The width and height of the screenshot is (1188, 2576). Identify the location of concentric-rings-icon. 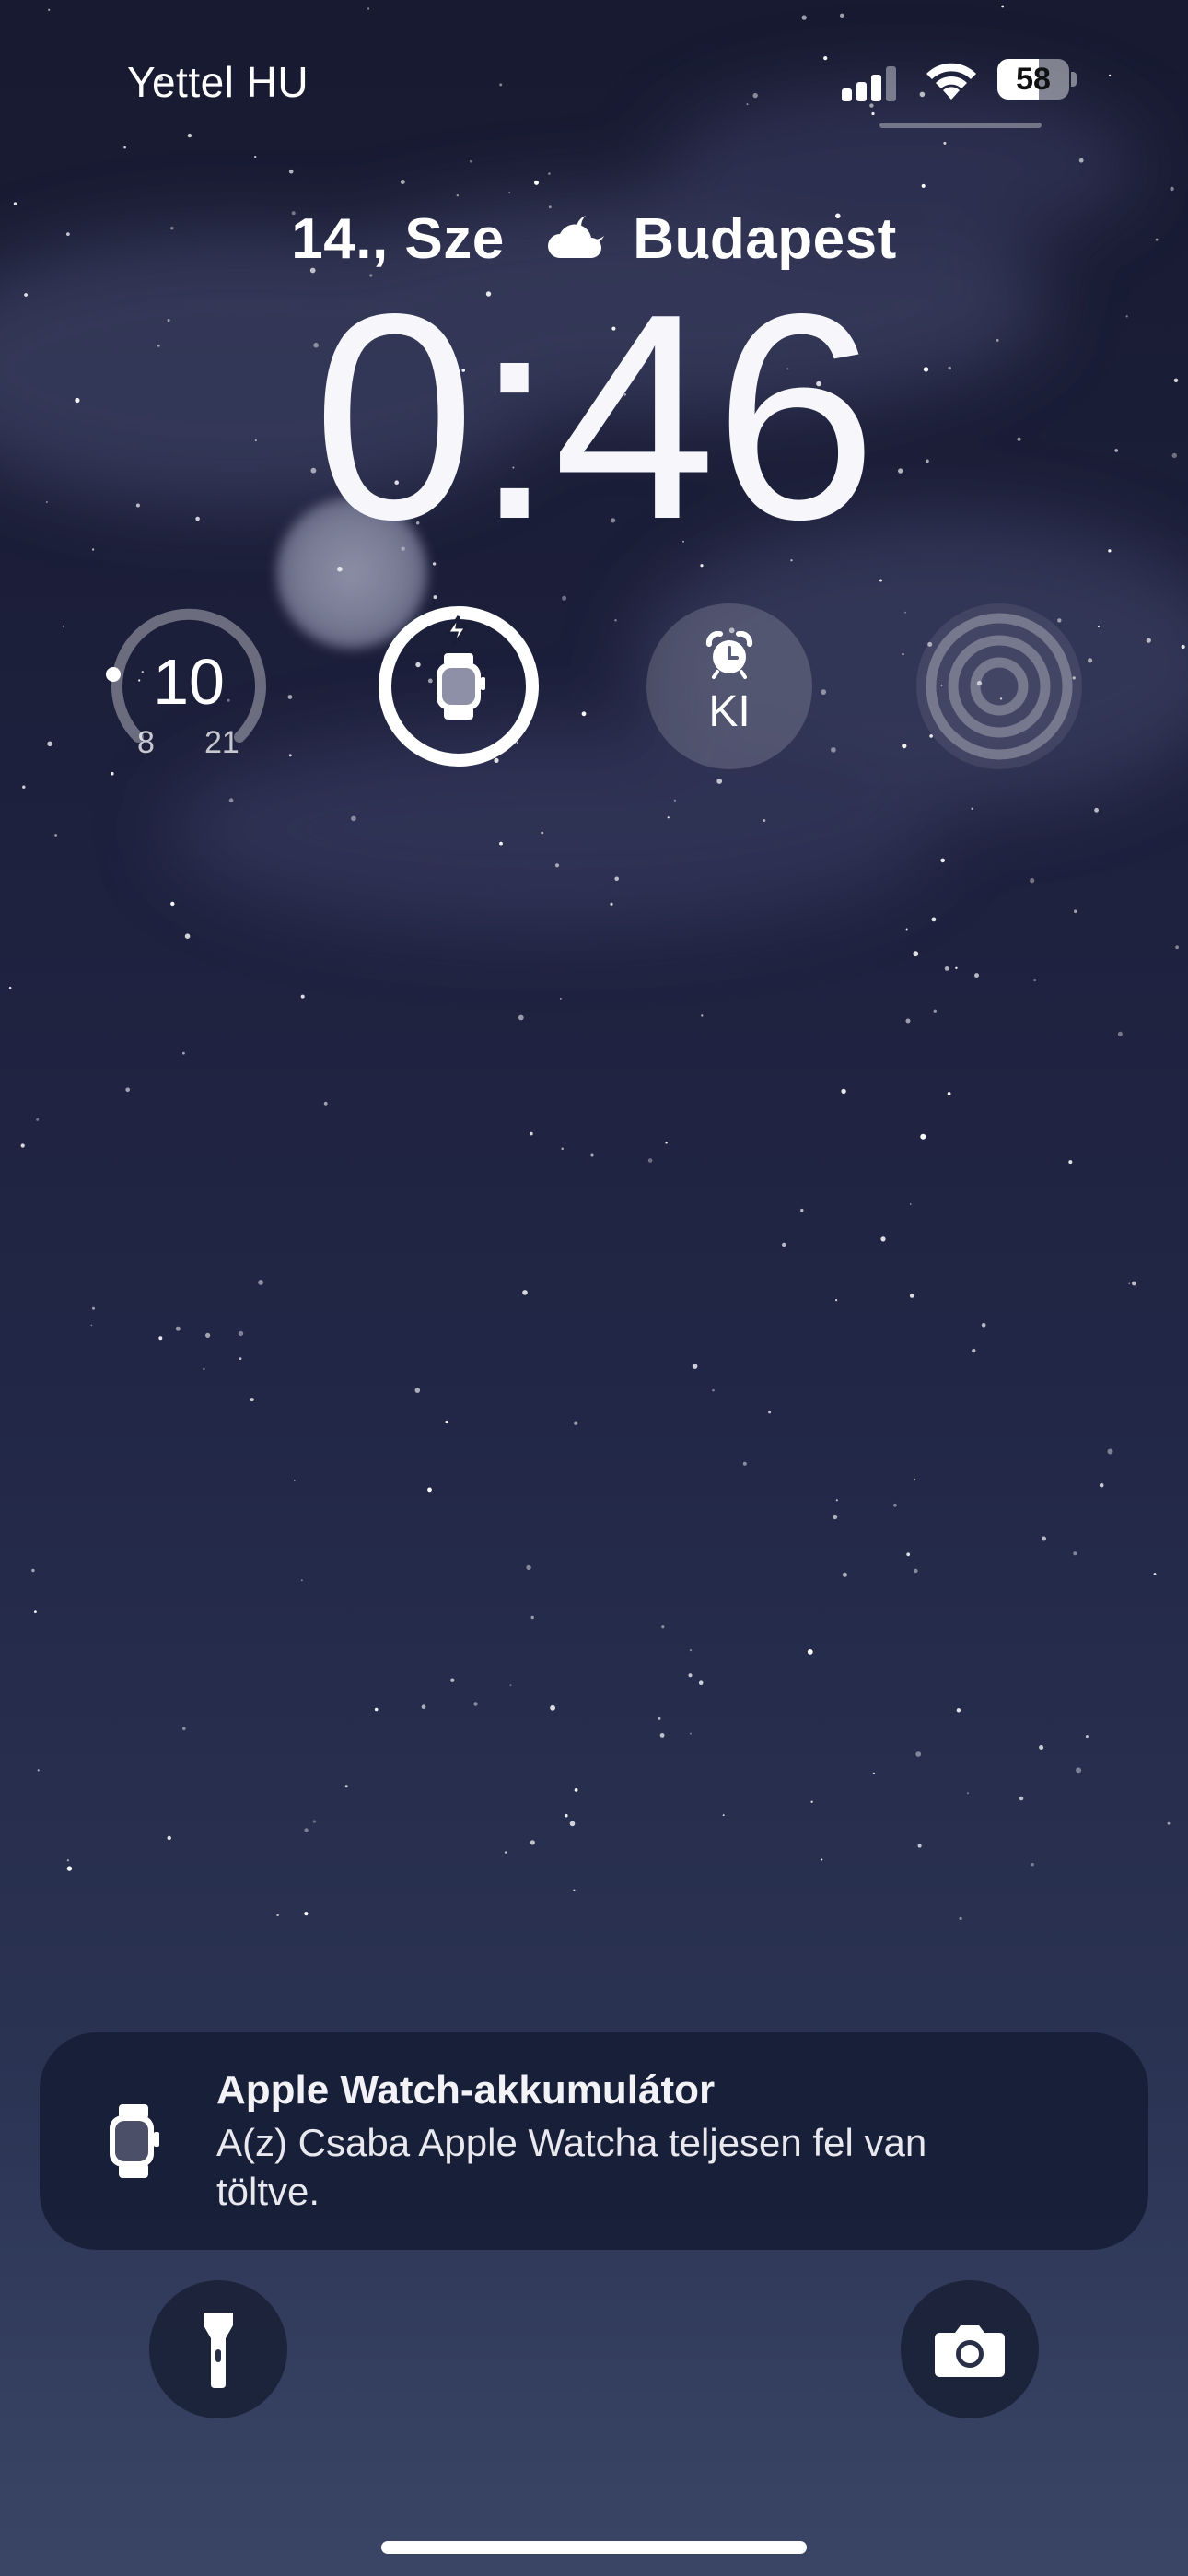
(999, 686).